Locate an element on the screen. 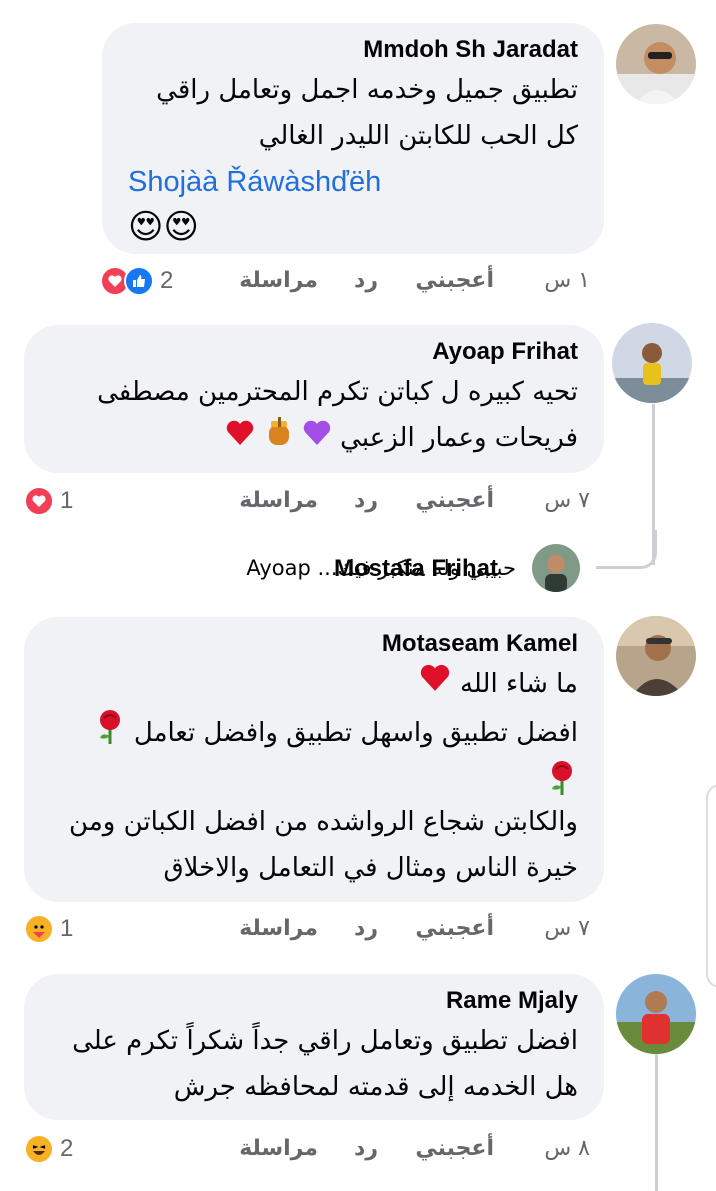 This screenshot has height=1191, width=716. comment-author: Mmdoh Sh Jaradat is located at coordinates (353, 50).